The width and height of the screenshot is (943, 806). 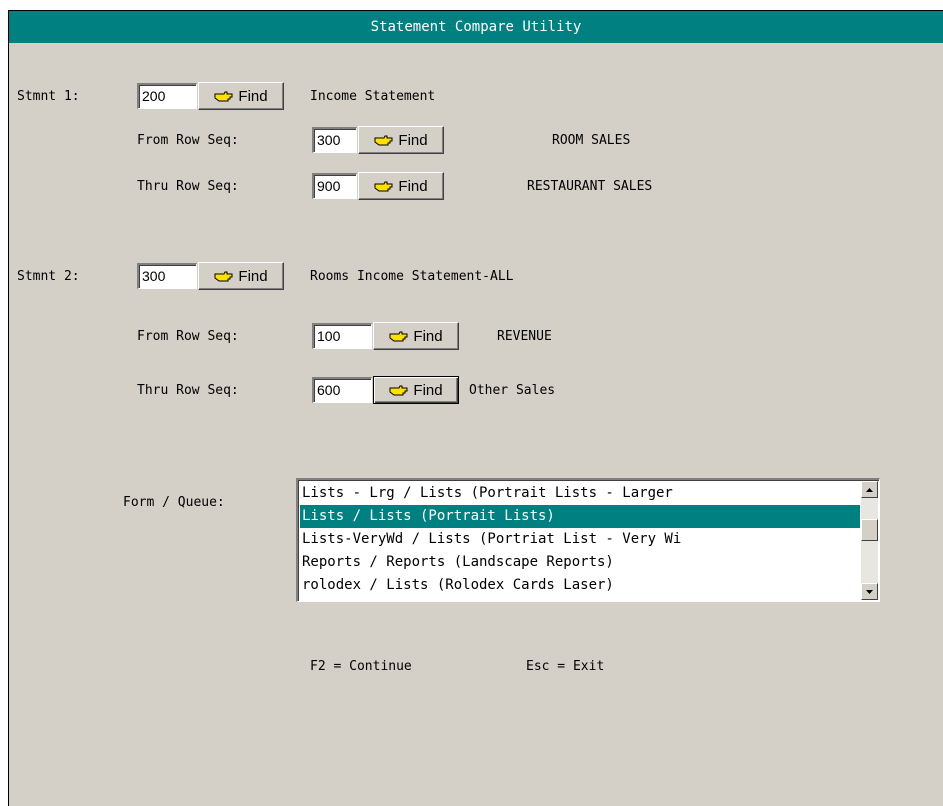 I want to click on stmt1-thru-find-button: Find, so click(x=401, y=186).